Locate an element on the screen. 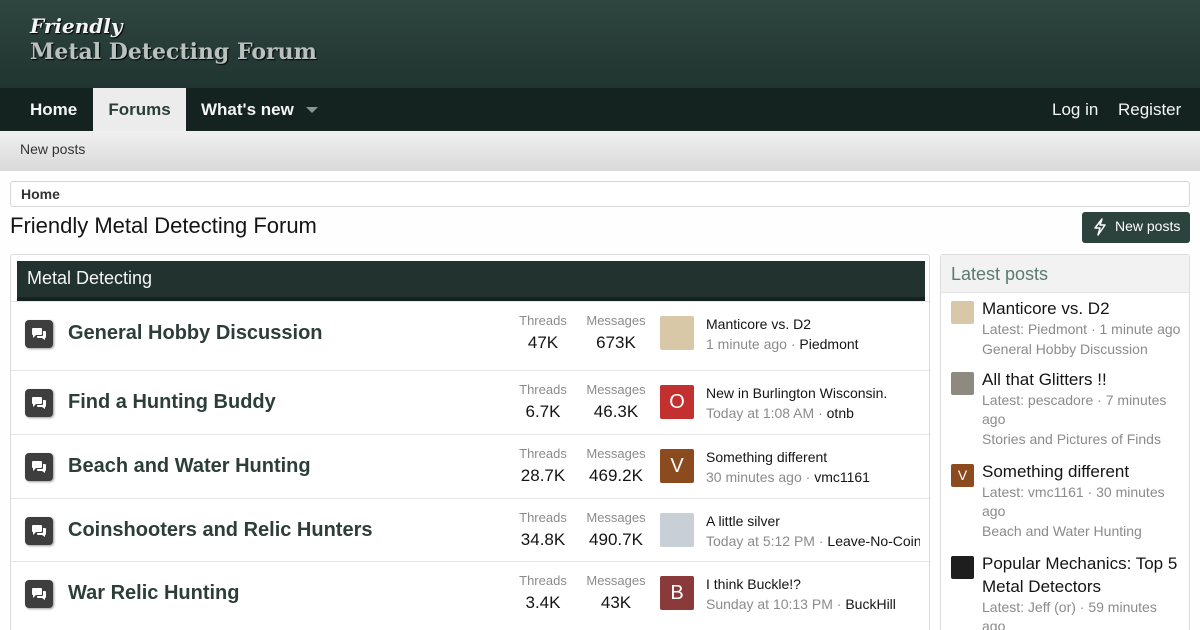  messages-count: 46.3K is located at coordinates (616, 411).